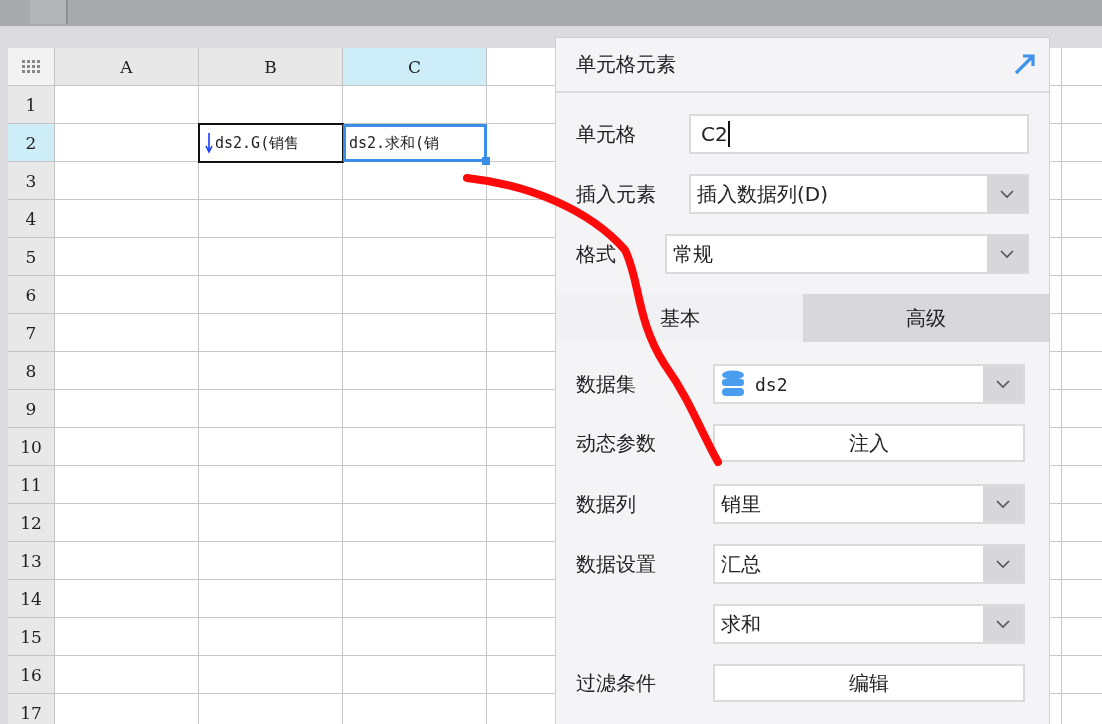 The height and width of the screenshot is (724, 1102). What do you see at coordinates (869, 564) in the screenshot?
I see `dropdown: 汇总` at bounding box center [869, 564].